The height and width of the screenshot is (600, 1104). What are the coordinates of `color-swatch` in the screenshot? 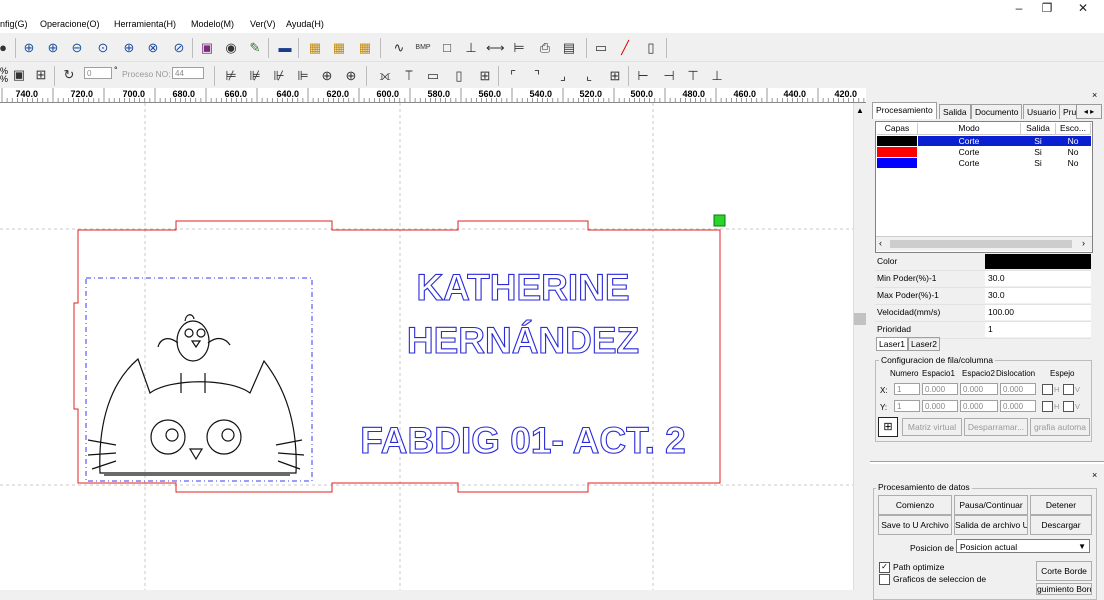 It's located at (1038, 261).